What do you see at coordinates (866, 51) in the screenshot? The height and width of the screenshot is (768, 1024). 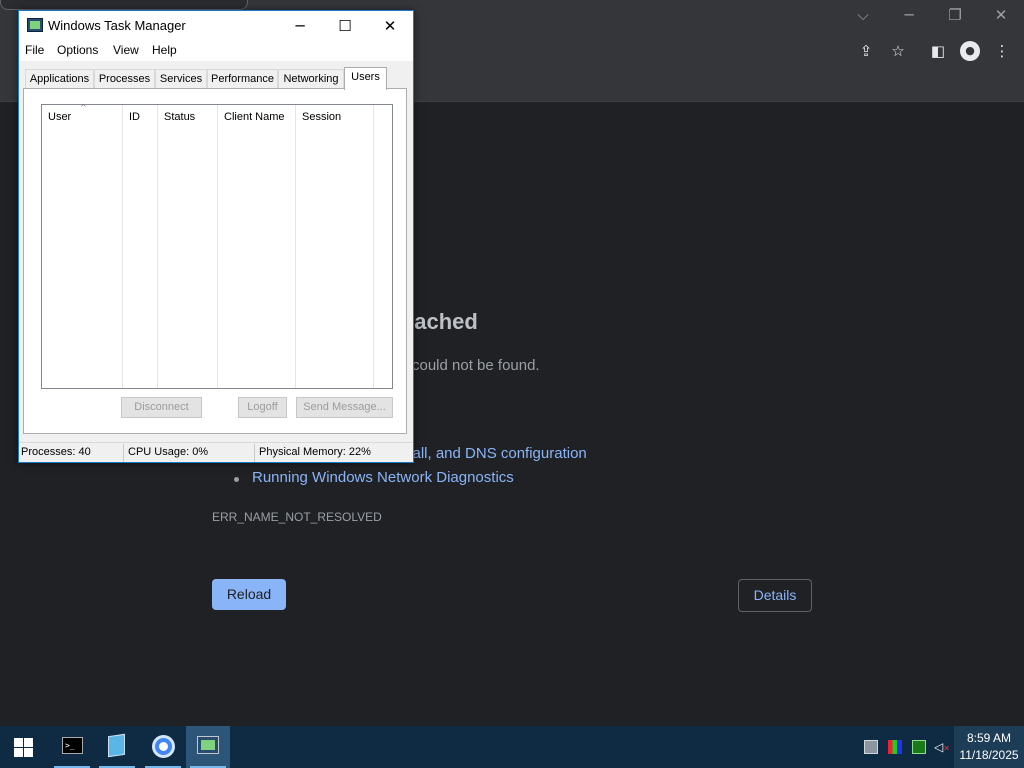 I see `share-icon: ⇪` at bounding box center [866, 51].